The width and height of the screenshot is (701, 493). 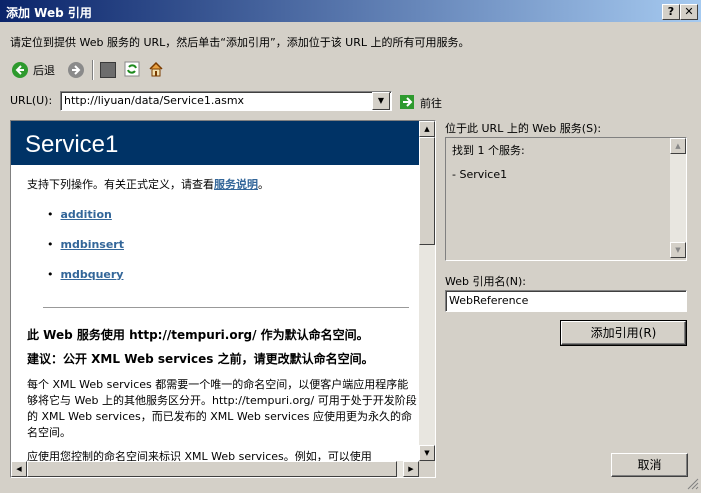 I want to click on back-label: 后退, so click(x=44, y=70).